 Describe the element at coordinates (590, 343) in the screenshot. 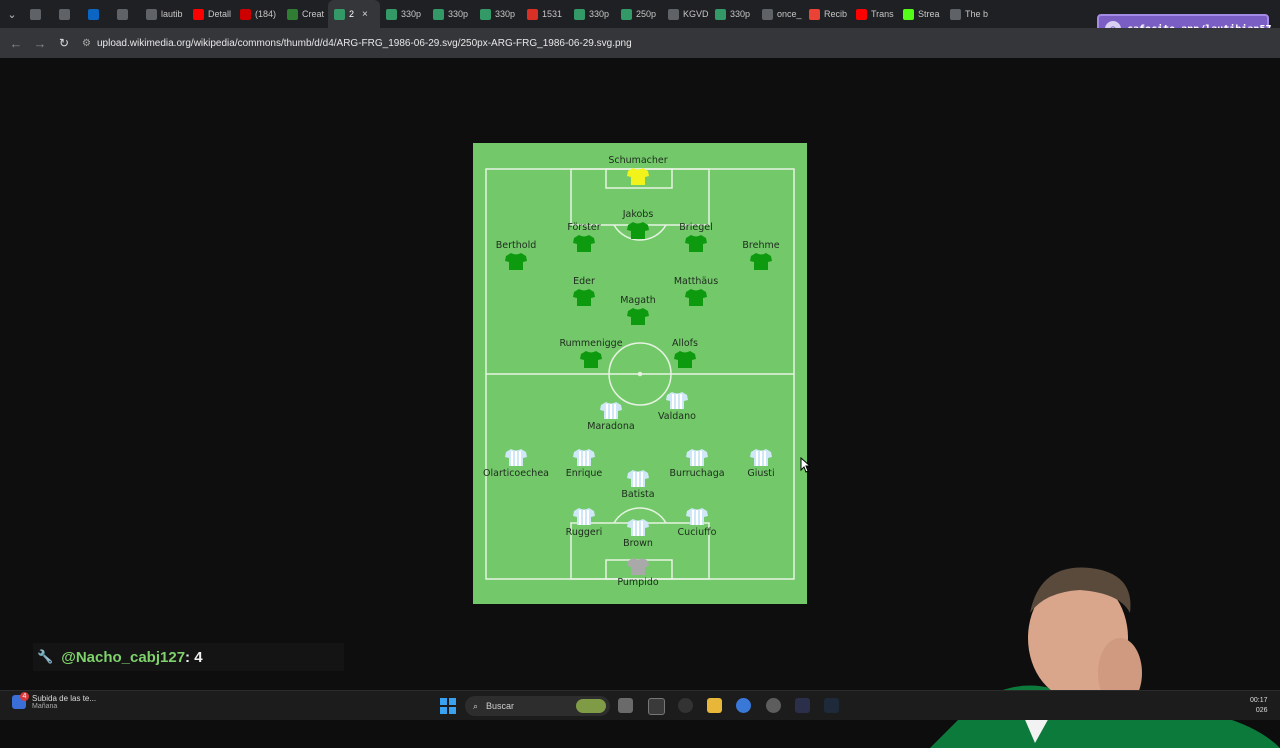

I see `player-name: Rummenigge` at that location.